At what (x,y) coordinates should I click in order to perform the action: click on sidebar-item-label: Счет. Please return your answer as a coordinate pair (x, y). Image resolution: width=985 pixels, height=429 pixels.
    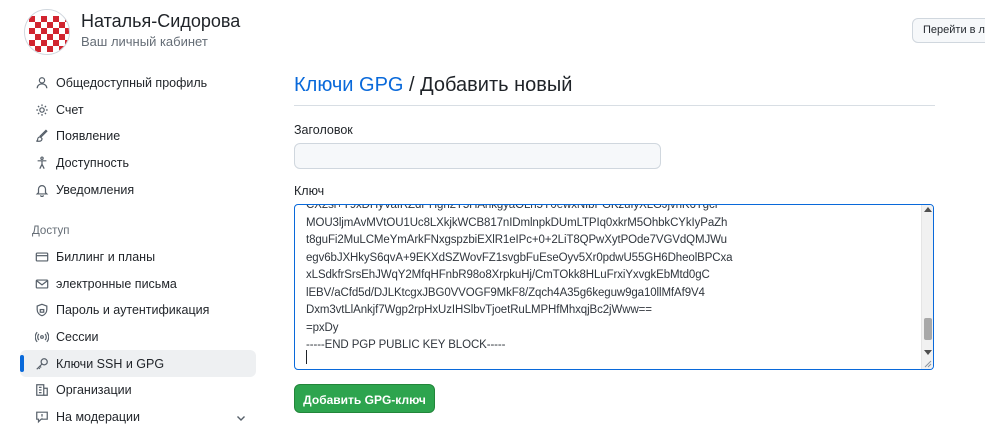
    Looking at the image, I should click on (70, 109).